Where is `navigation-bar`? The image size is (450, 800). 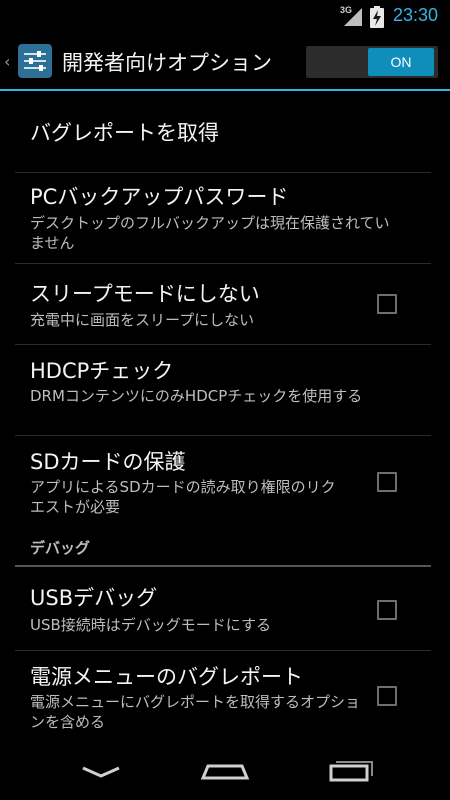 navigation-bar is located at coordinates (225, 770).